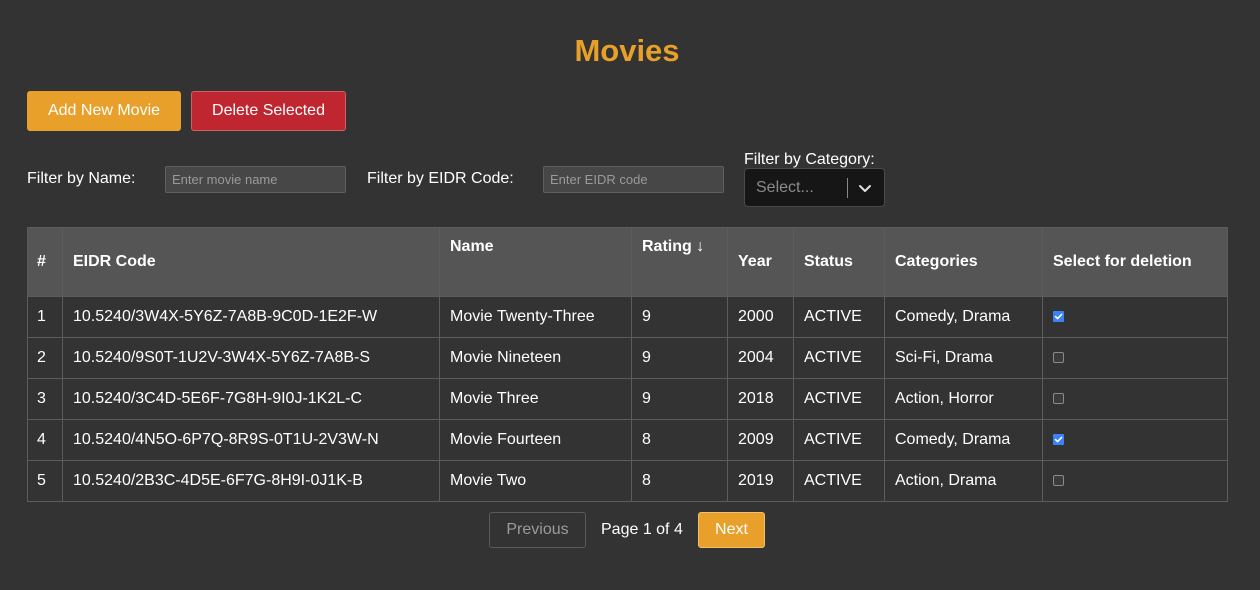 The image size is (1260, 590). What do you see at coordinates (847, 188) in the screenshot?
I see `select-separator` at bounding box center [847, 188].